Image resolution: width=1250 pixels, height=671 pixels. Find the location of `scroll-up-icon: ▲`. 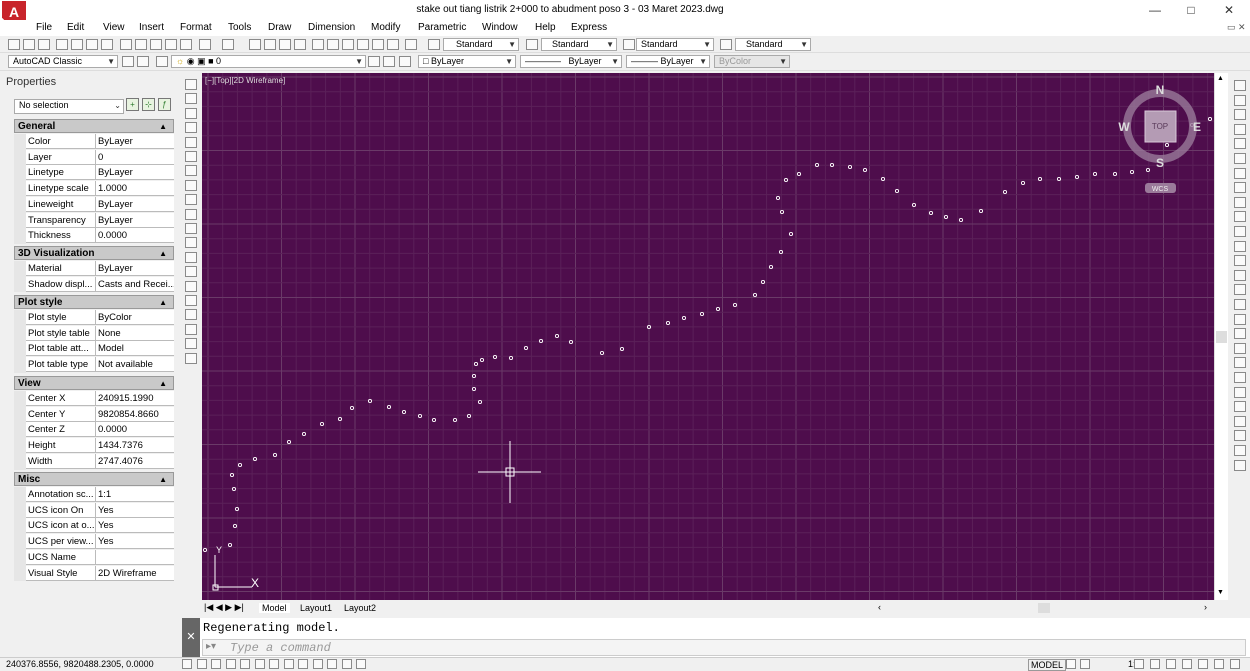

scroll-up-icon: ▲ is located at coordinates (1220, 78).